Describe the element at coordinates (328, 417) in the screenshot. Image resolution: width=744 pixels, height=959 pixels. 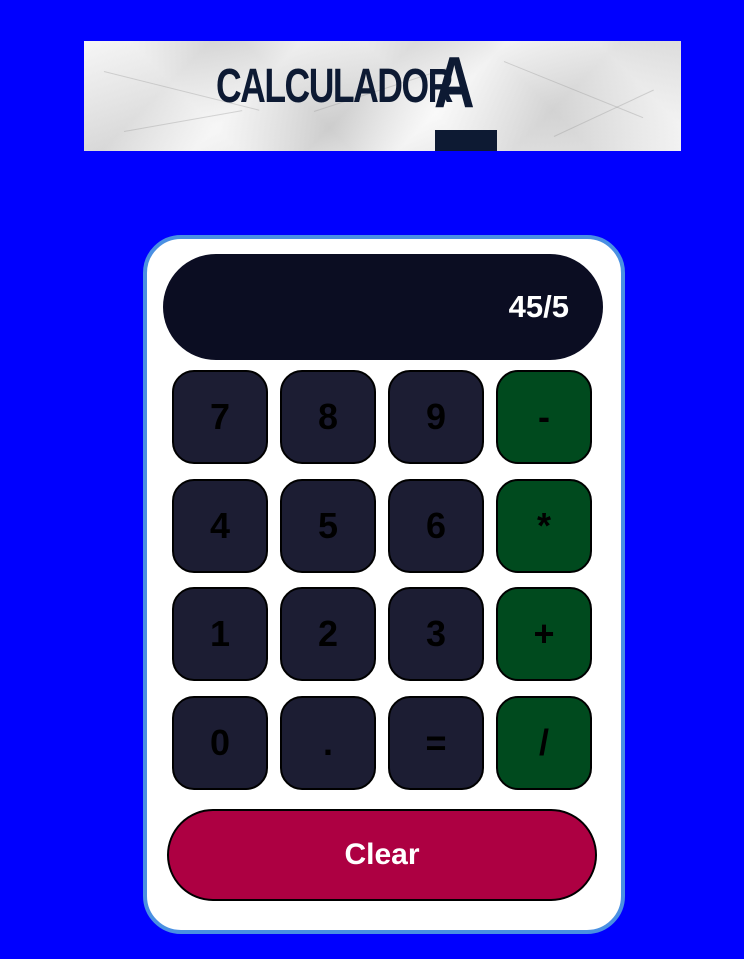
I see `key-8: 8` at that location.